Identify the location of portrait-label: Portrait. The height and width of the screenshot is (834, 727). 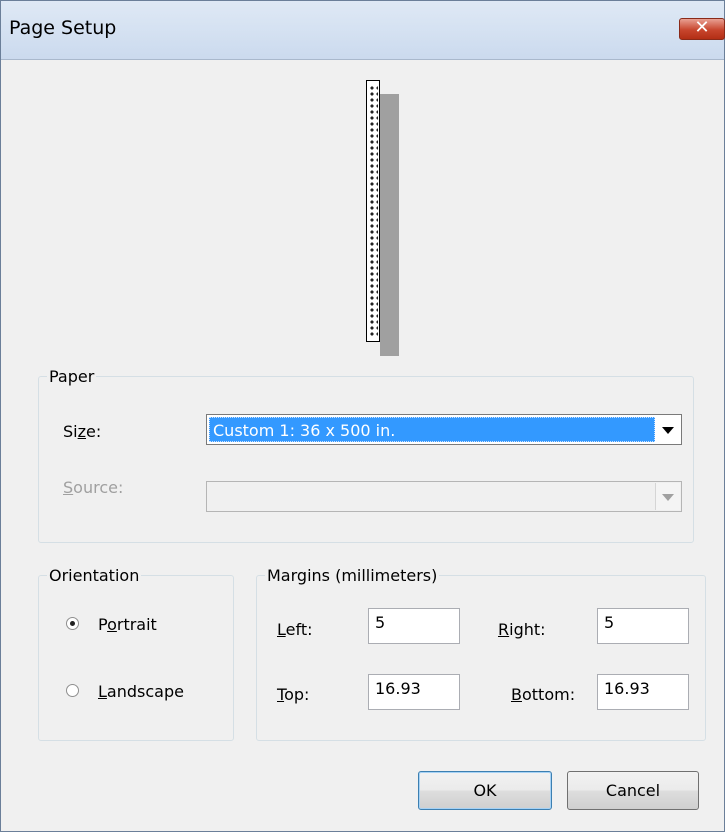
(127, 624).